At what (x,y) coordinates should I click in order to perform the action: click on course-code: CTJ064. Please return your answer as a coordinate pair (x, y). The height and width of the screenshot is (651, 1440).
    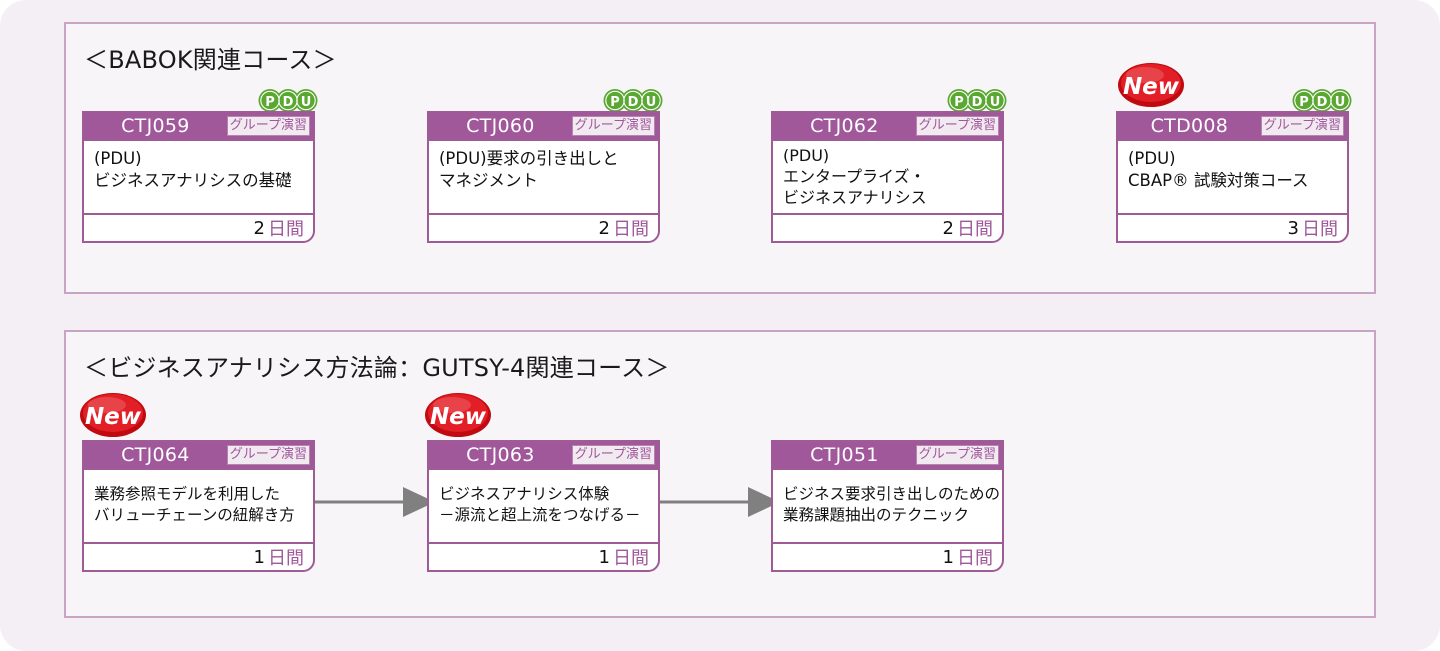
    Looking at the image, I should click on (155, 455).